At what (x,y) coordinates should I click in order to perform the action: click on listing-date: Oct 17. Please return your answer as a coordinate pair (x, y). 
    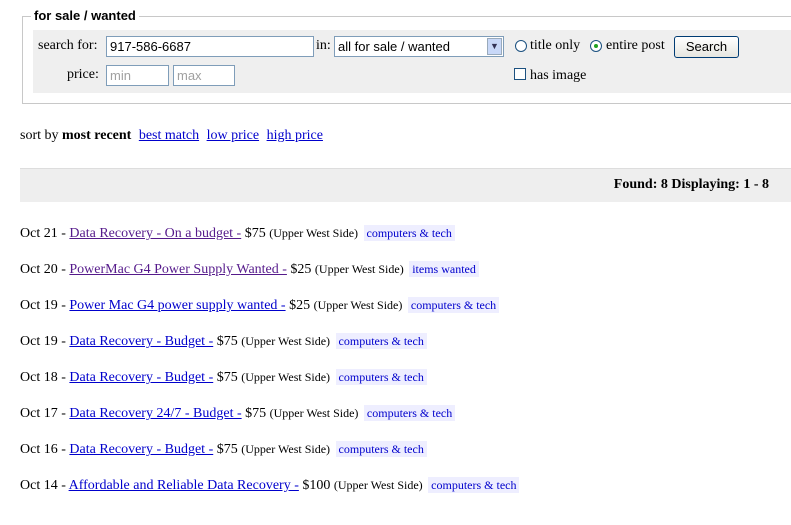
    Looking at the image, I should click on (39, 413).